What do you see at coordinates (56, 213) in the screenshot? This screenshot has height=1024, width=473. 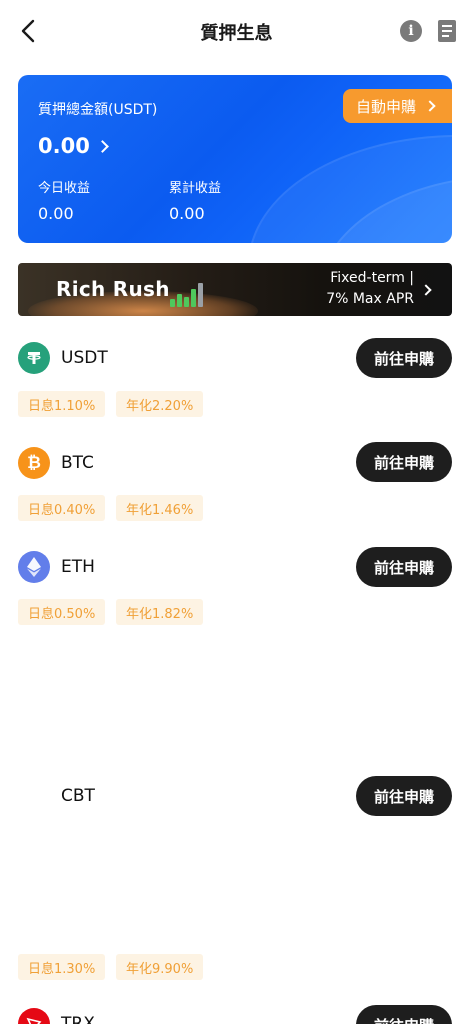 I see `today-earnings-value: 0.00` at bounding box center [56, 213].